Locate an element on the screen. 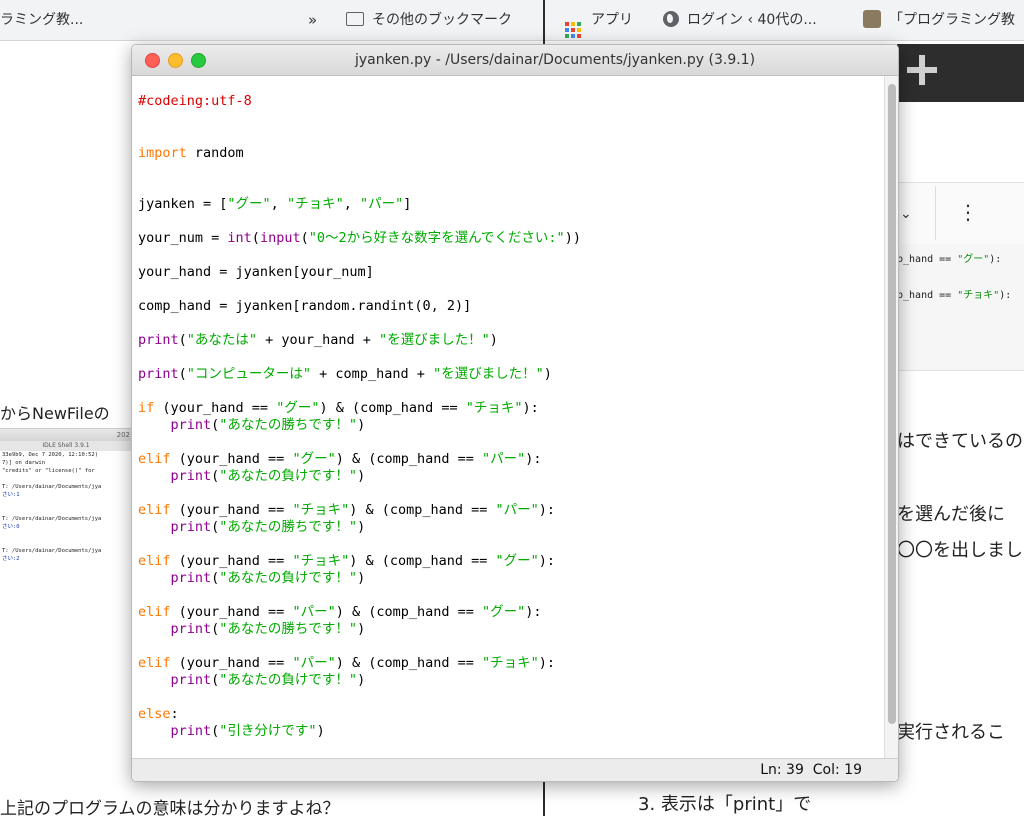 This screenshot has width=1024, height=819. right-article-bottom-text: 3. 表示は「print」で is located at coordinates (725, 804).